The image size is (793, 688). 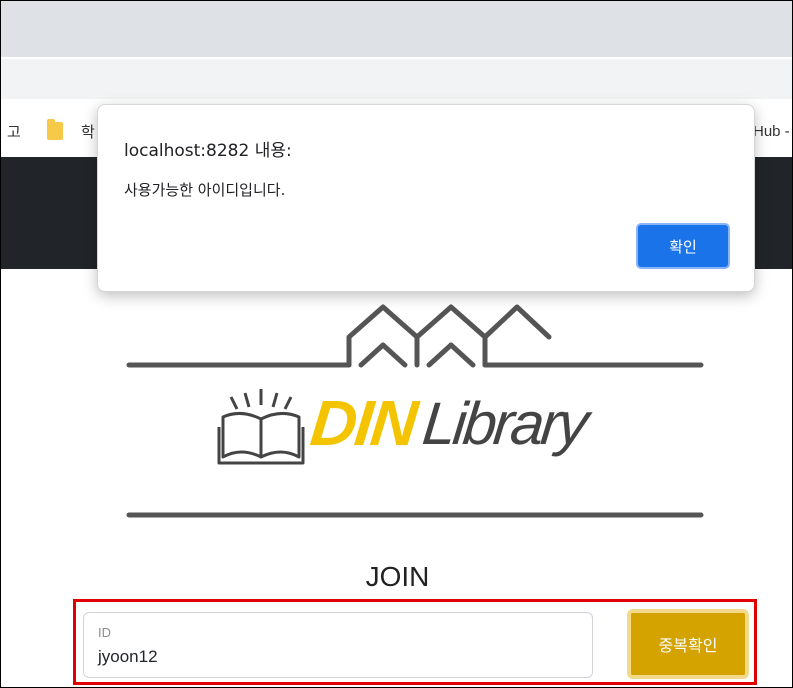 I want to click on logo-library-text: Library, so click(x=504, y=423).